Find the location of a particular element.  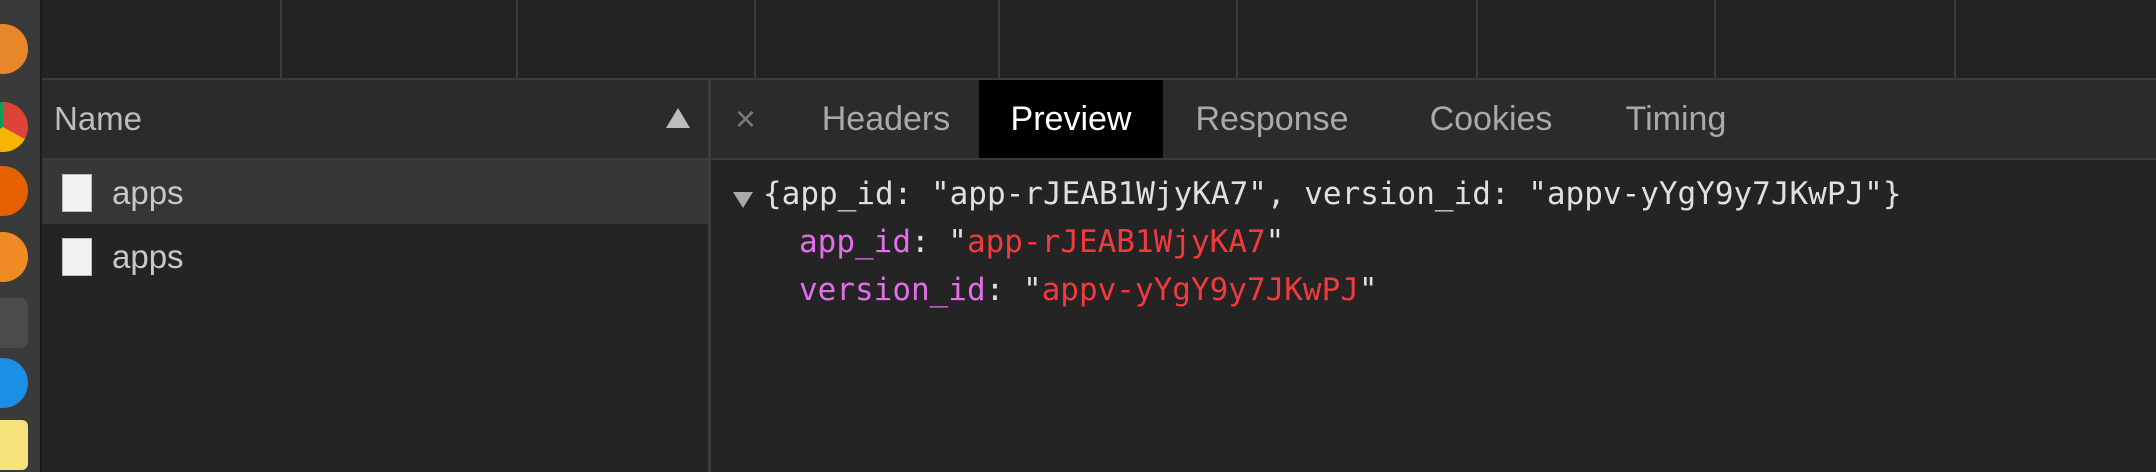

json-key: app_id is located at coordinates (855, 242).